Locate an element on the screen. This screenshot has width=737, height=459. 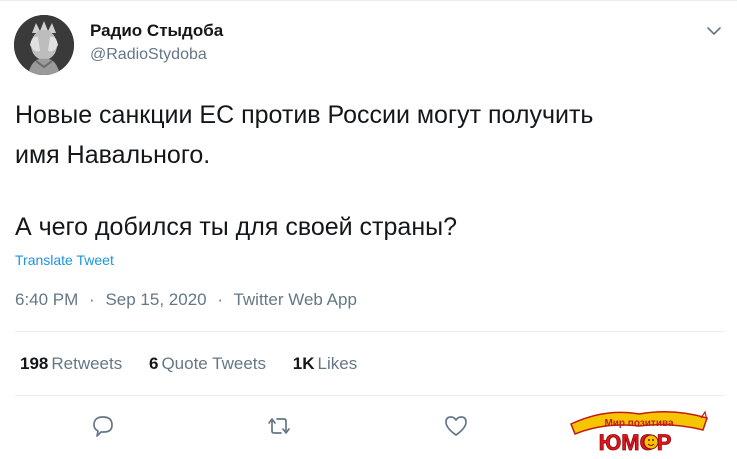
watermark-bottom-text: ЮМОР is located at coordinates (635, 442).